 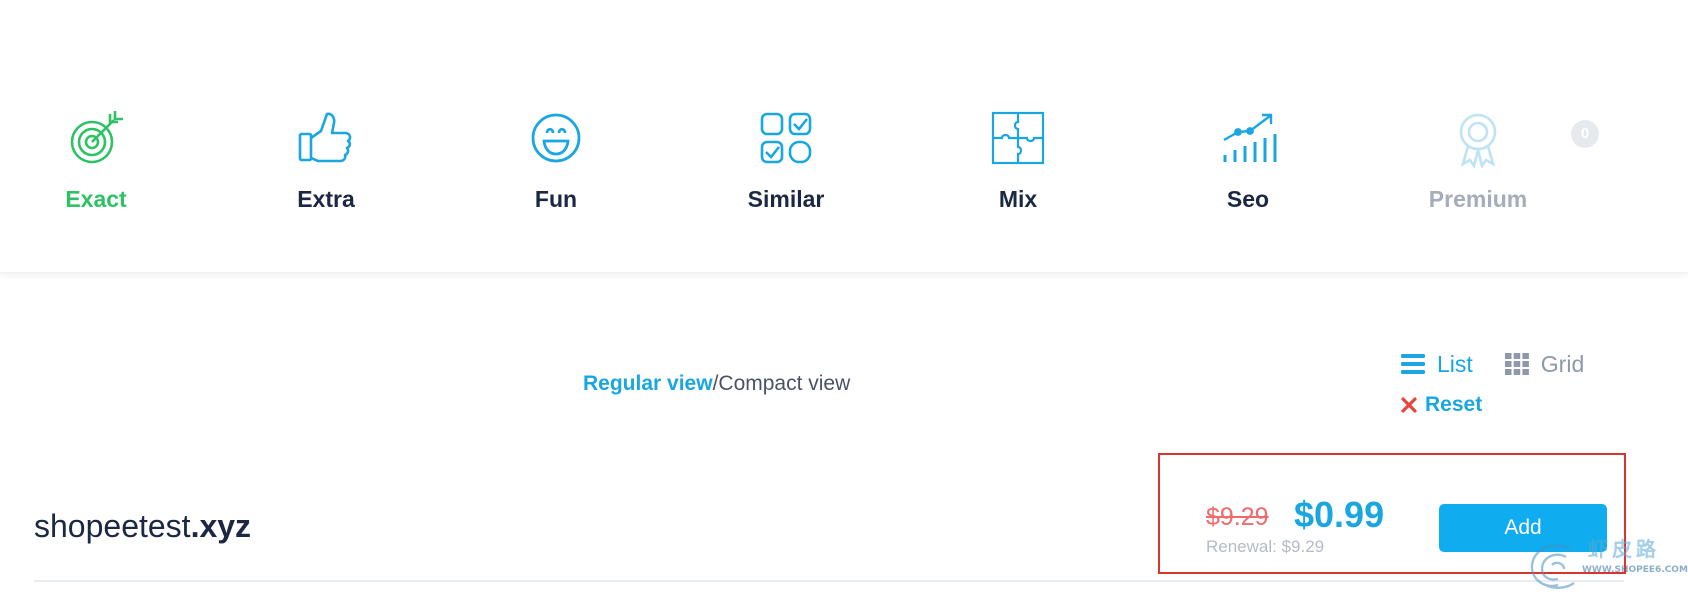 What do you see at coordinates (326, 199) in the screenshot?
I see `category-label: Extra` at bounding box center [326, 199].